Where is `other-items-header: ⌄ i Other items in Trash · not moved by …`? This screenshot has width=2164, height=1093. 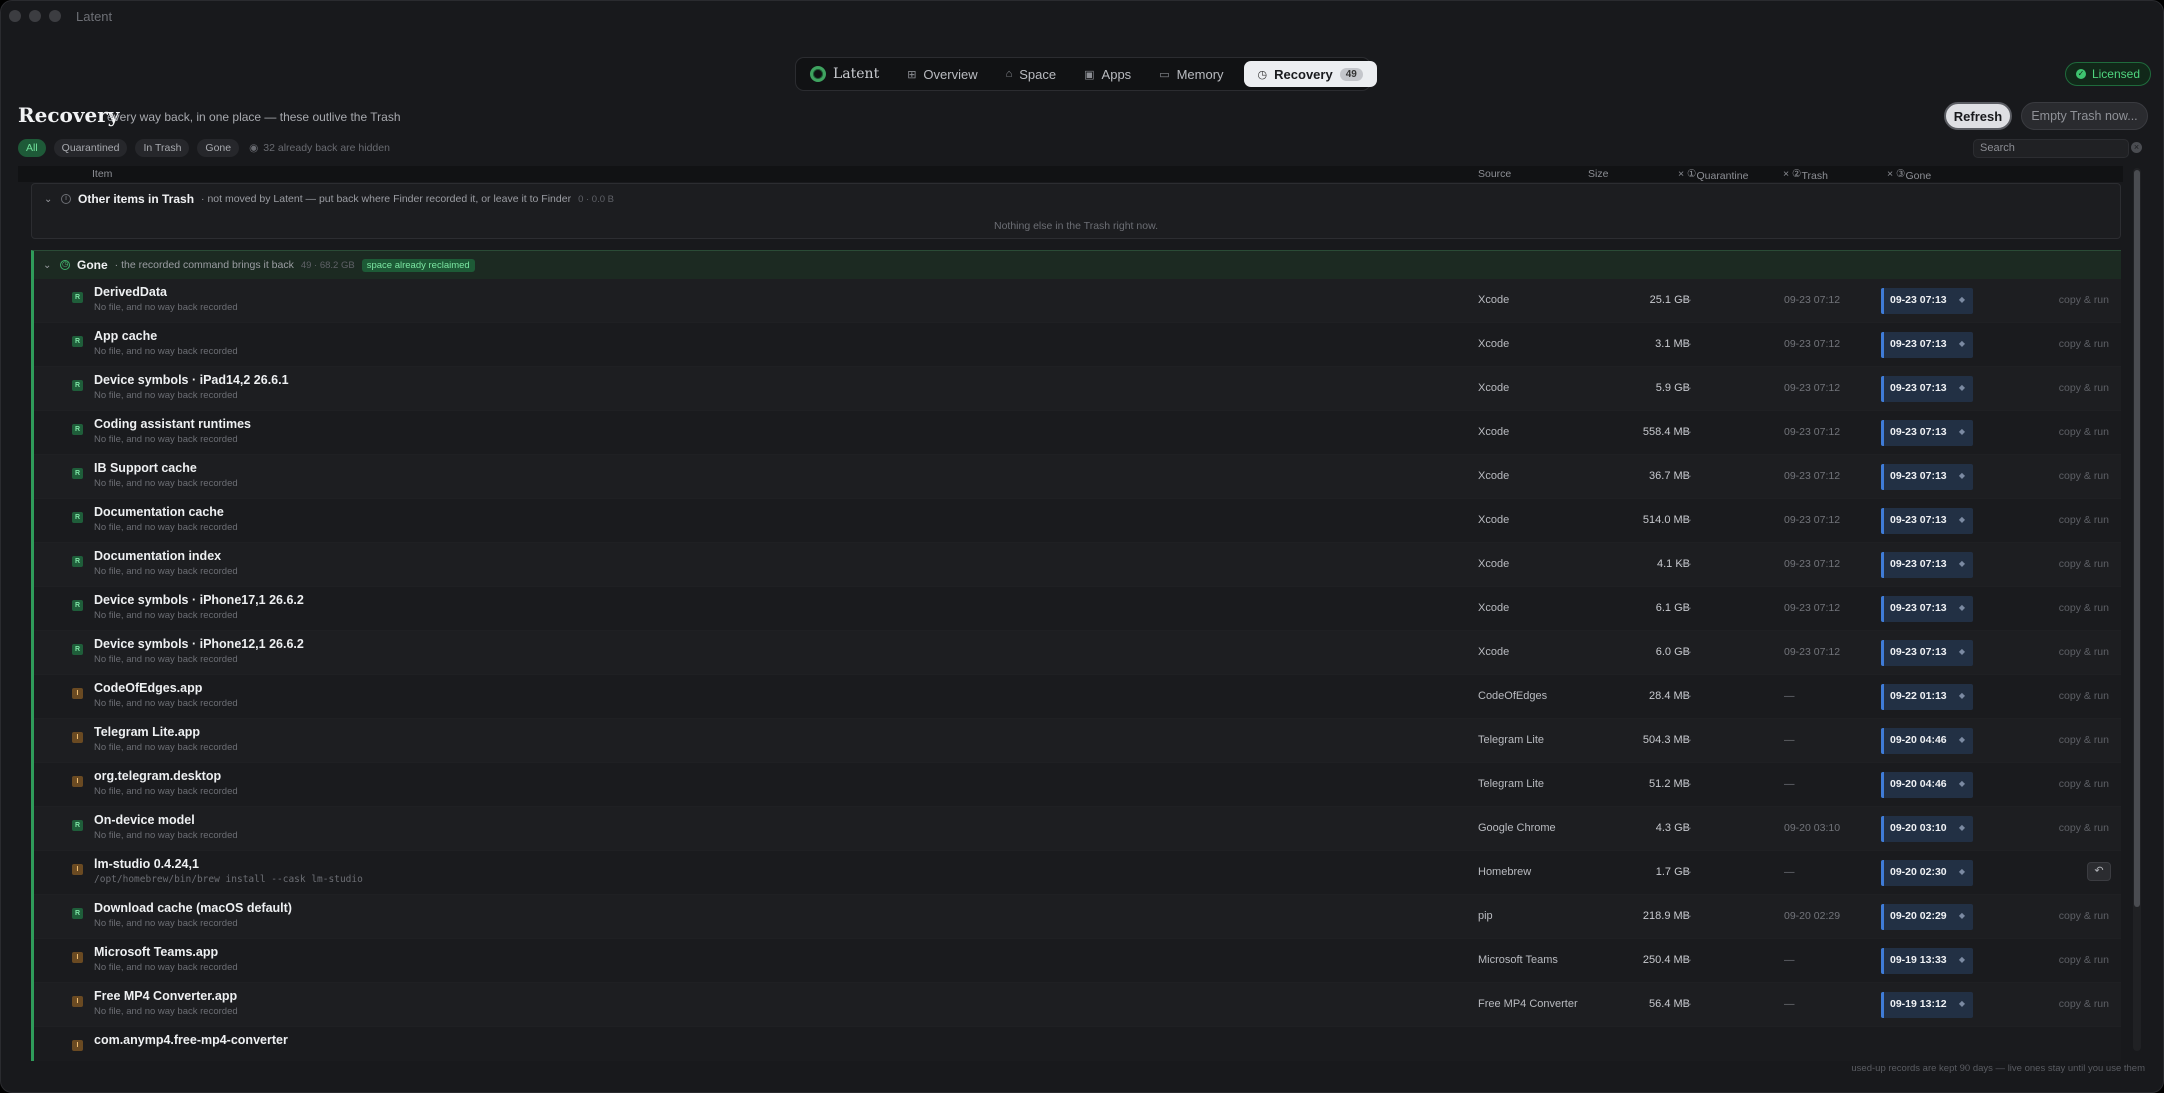 other-items-header: ⌄ i Other items in Trash · not moved by … is located at coordinates (329, 199).